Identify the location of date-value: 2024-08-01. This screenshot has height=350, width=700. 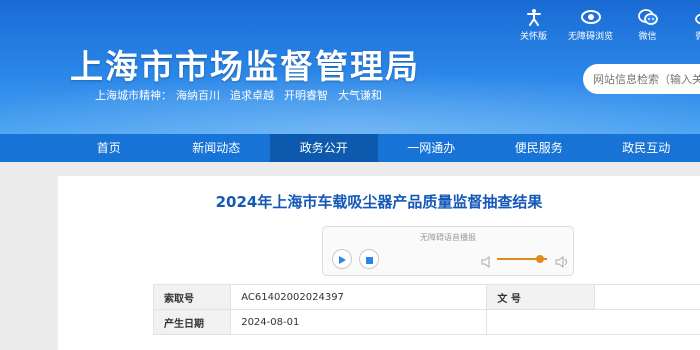
(359, 322).